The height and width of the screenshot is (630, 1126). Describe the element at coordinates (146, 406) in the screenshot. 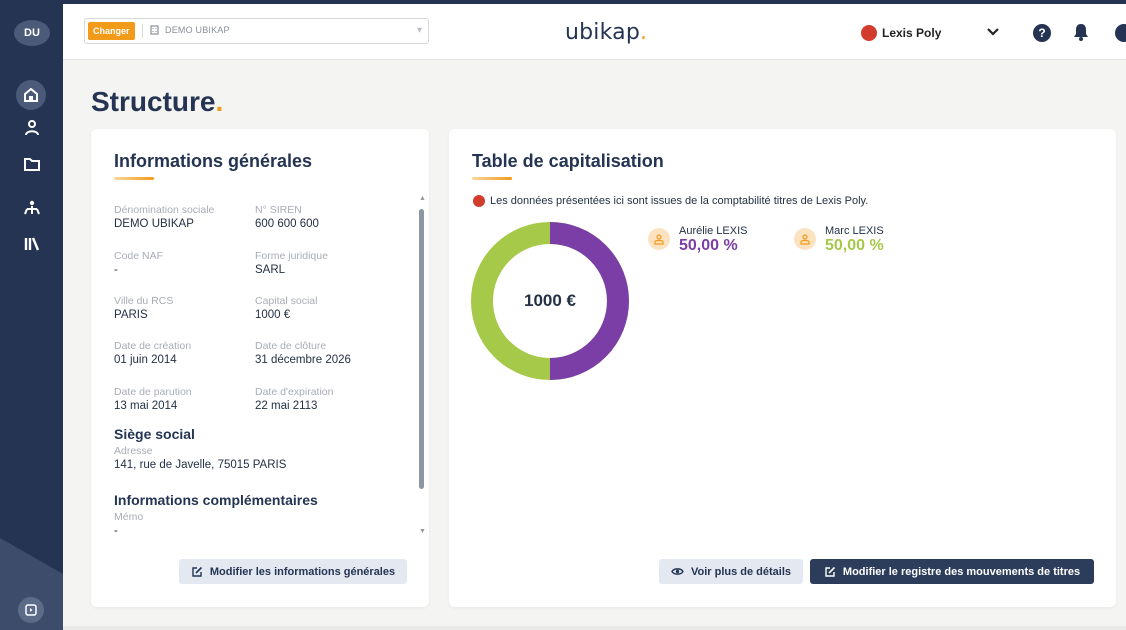

I see `field-value: 13 mai 2014` at that location.